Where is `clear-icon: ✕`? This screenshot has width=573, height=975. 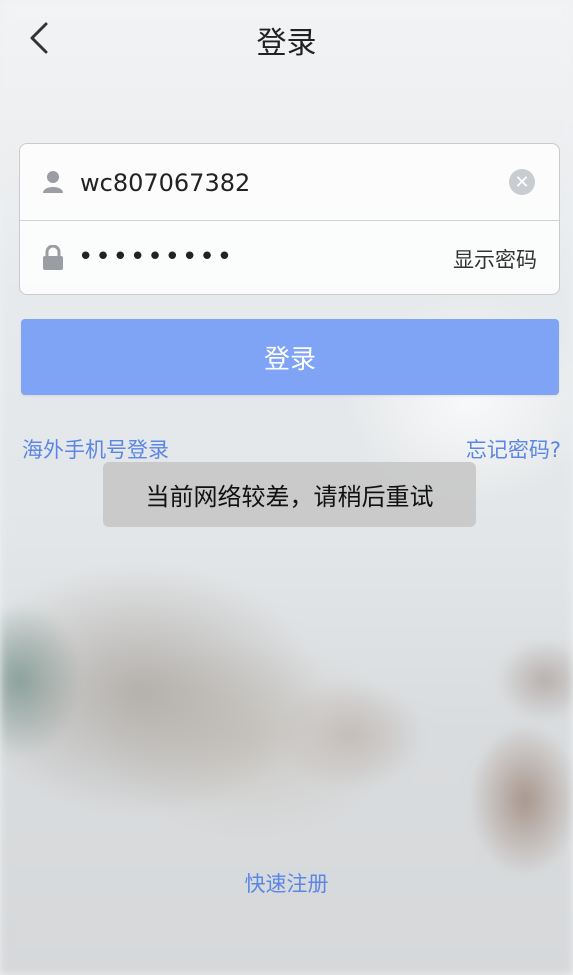 clear-icon: ✕ is located at coordinates (522, 182).